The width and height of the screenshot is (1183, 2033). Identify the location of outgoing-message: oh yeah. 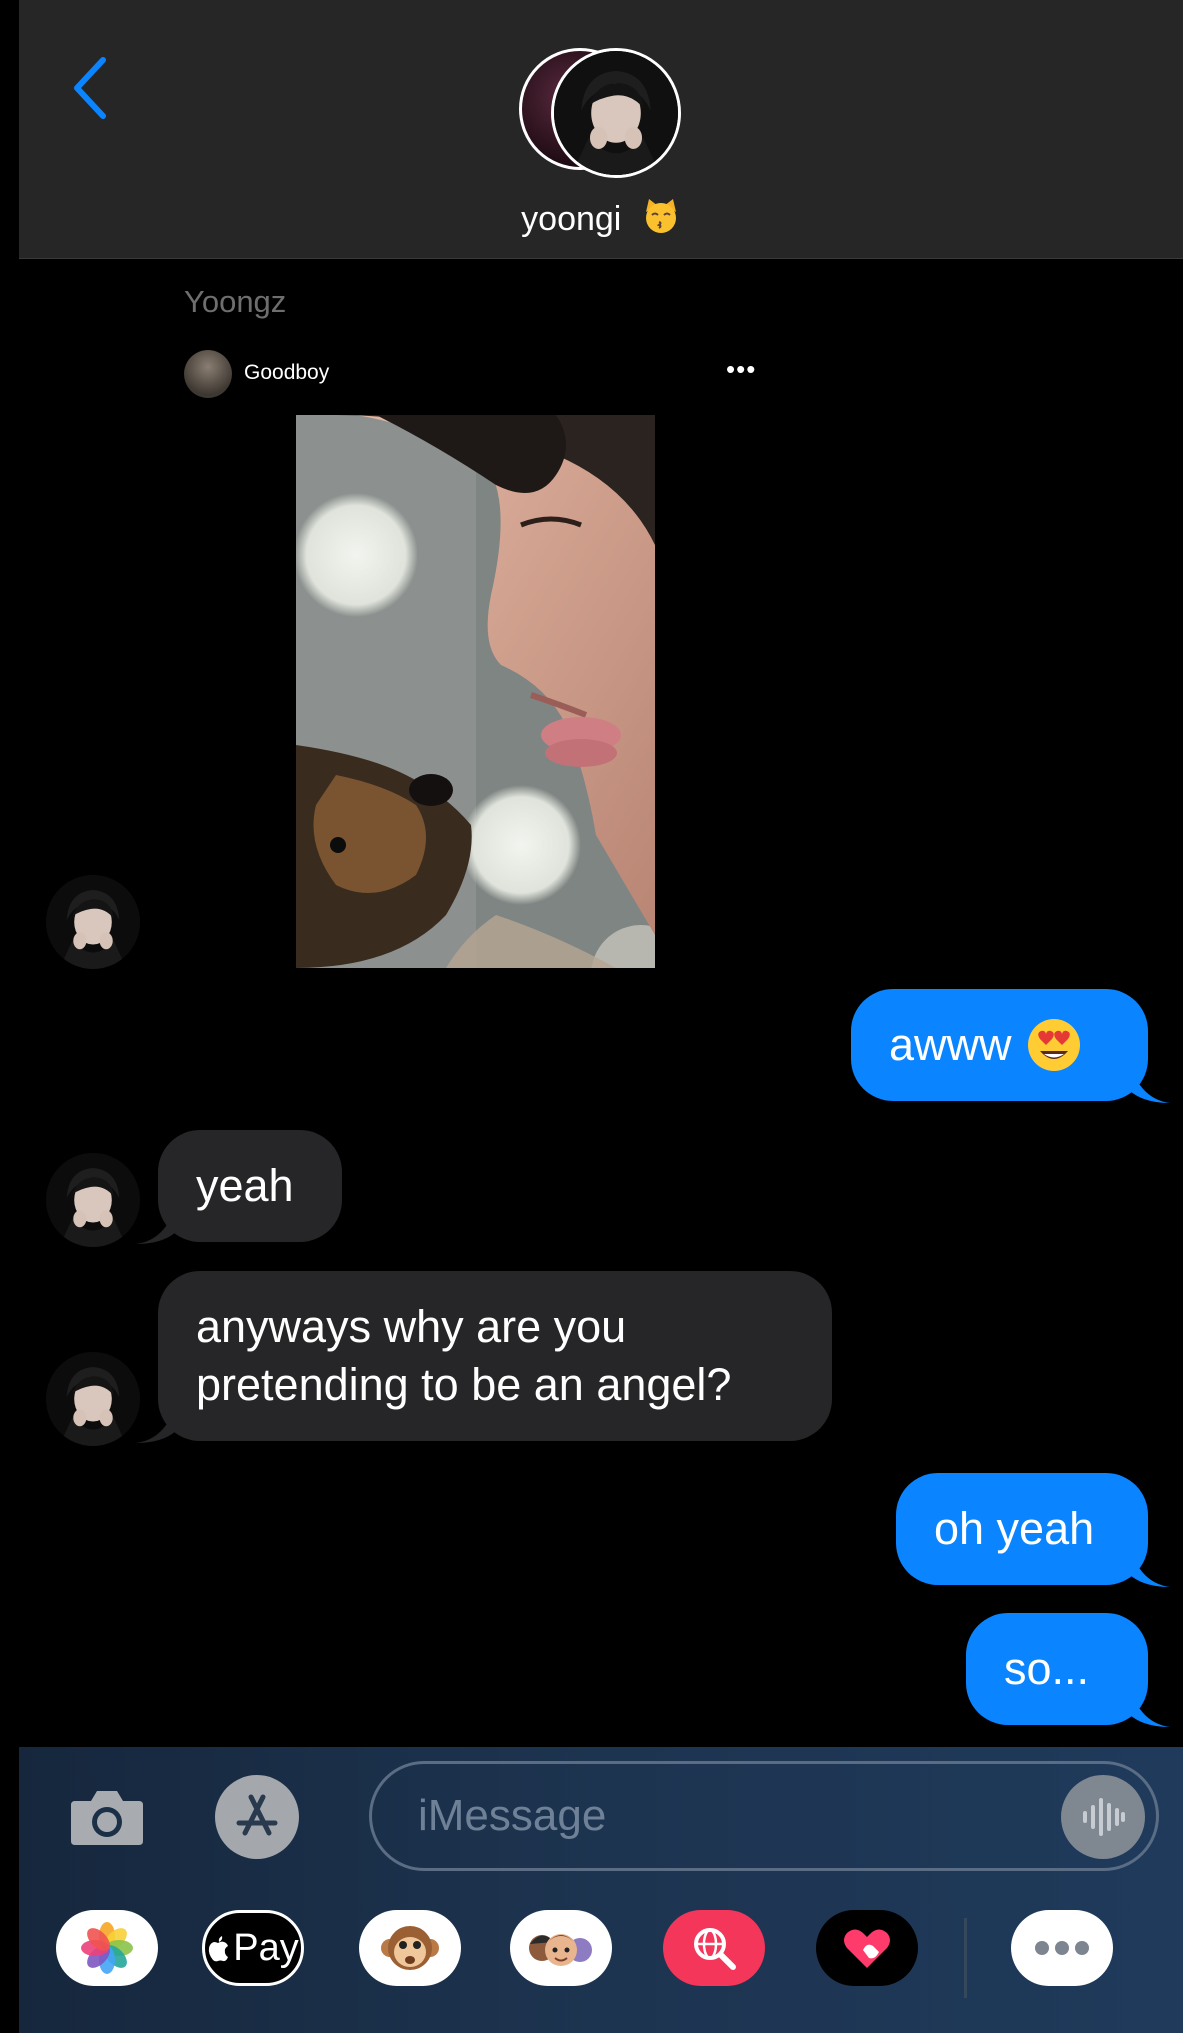
(1033, 1530).